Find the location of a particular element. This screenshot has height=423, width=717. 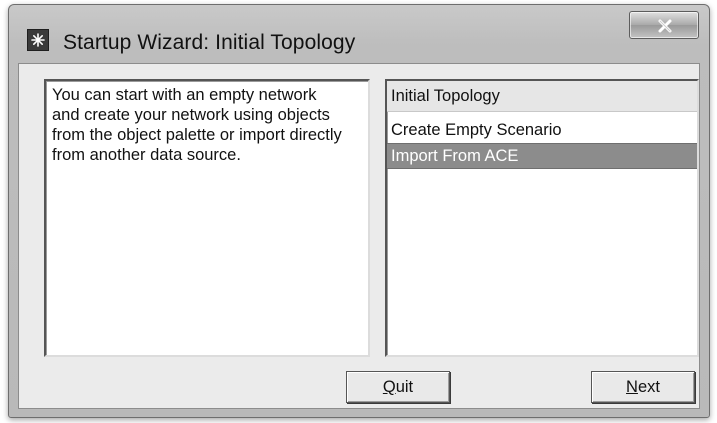

next-button: Next is located at coordinates (643, 387).